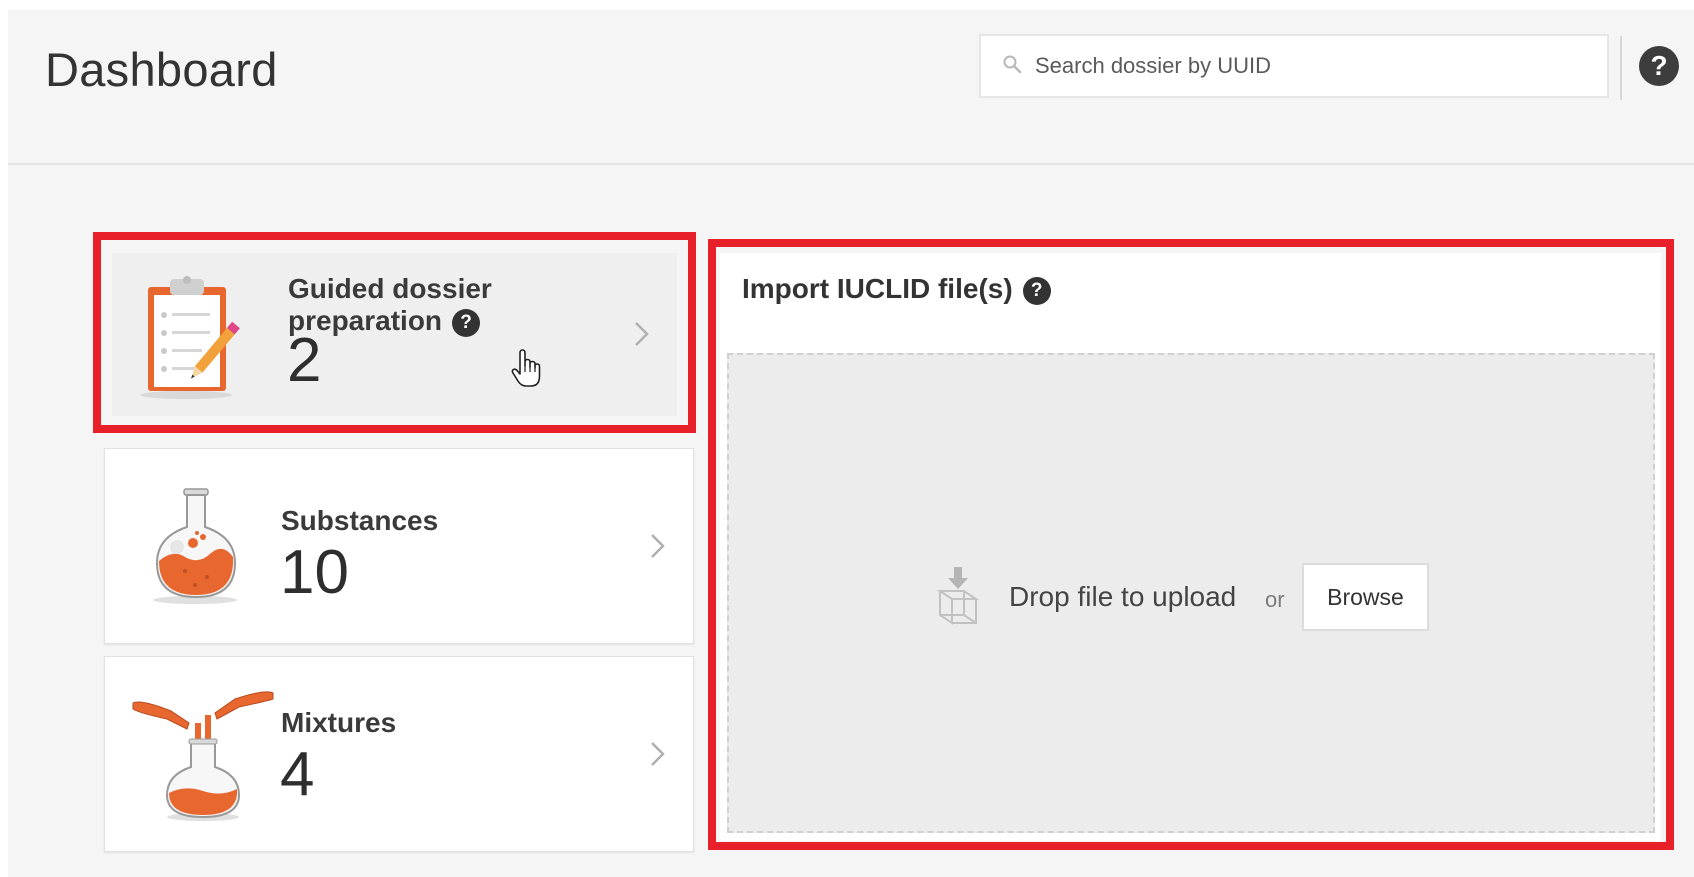  Describe the element at coordinates (203, 756) in the screenshot. I see `pouring-flasks-illustration` at that location.